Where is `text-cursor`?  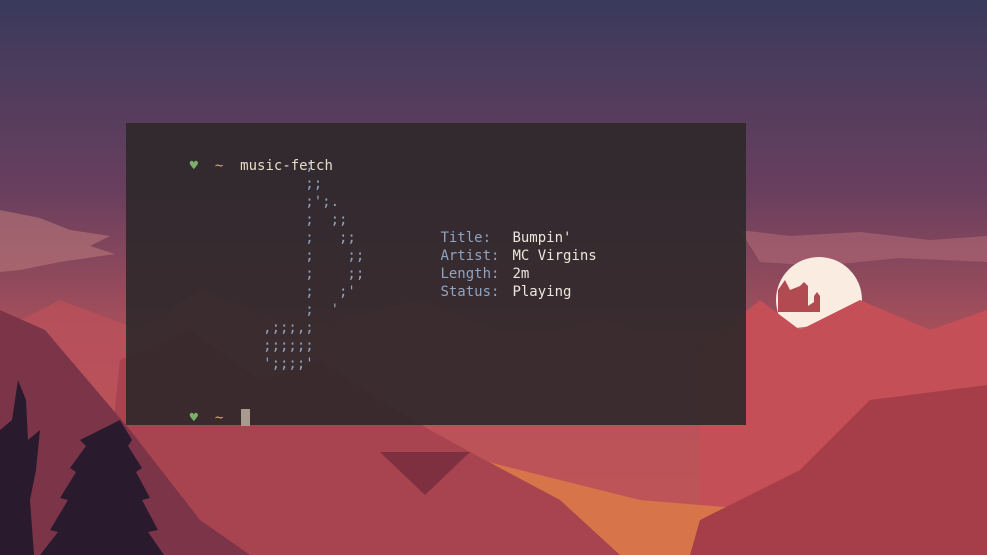 text-cursor is located at coordinates (246, 417).